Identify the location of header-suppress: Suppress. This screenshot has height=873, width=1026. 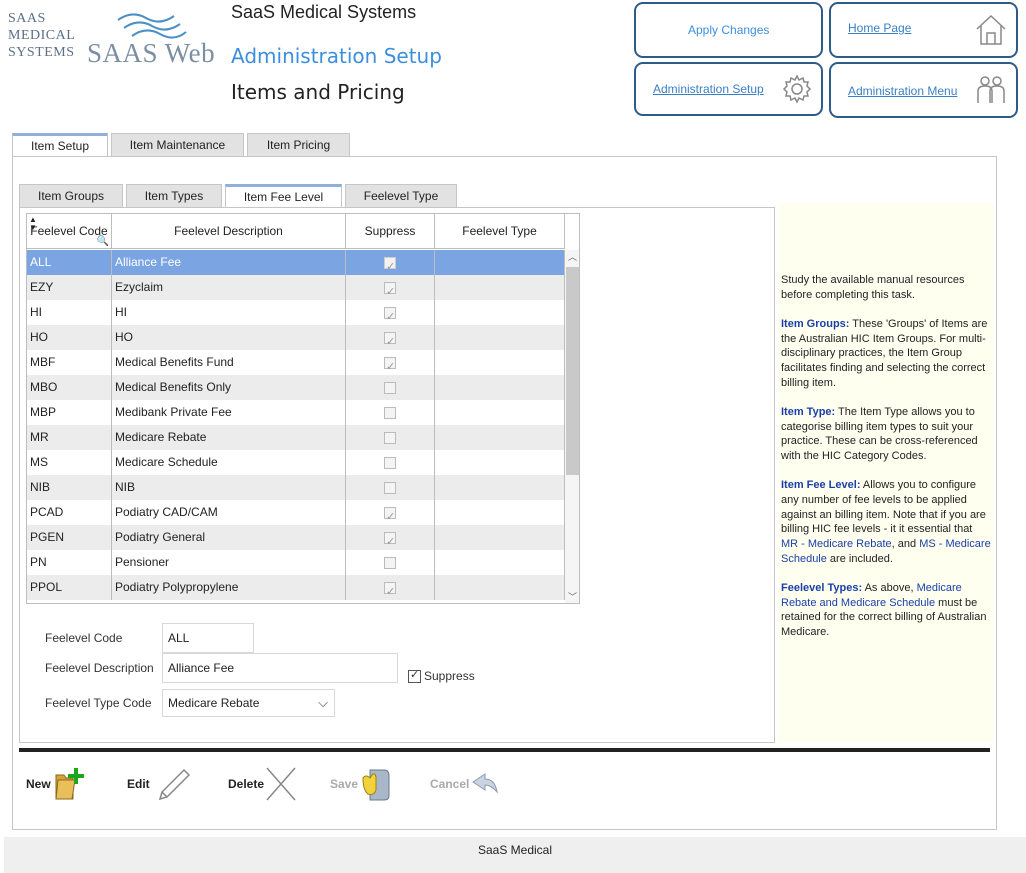
(390, 231).